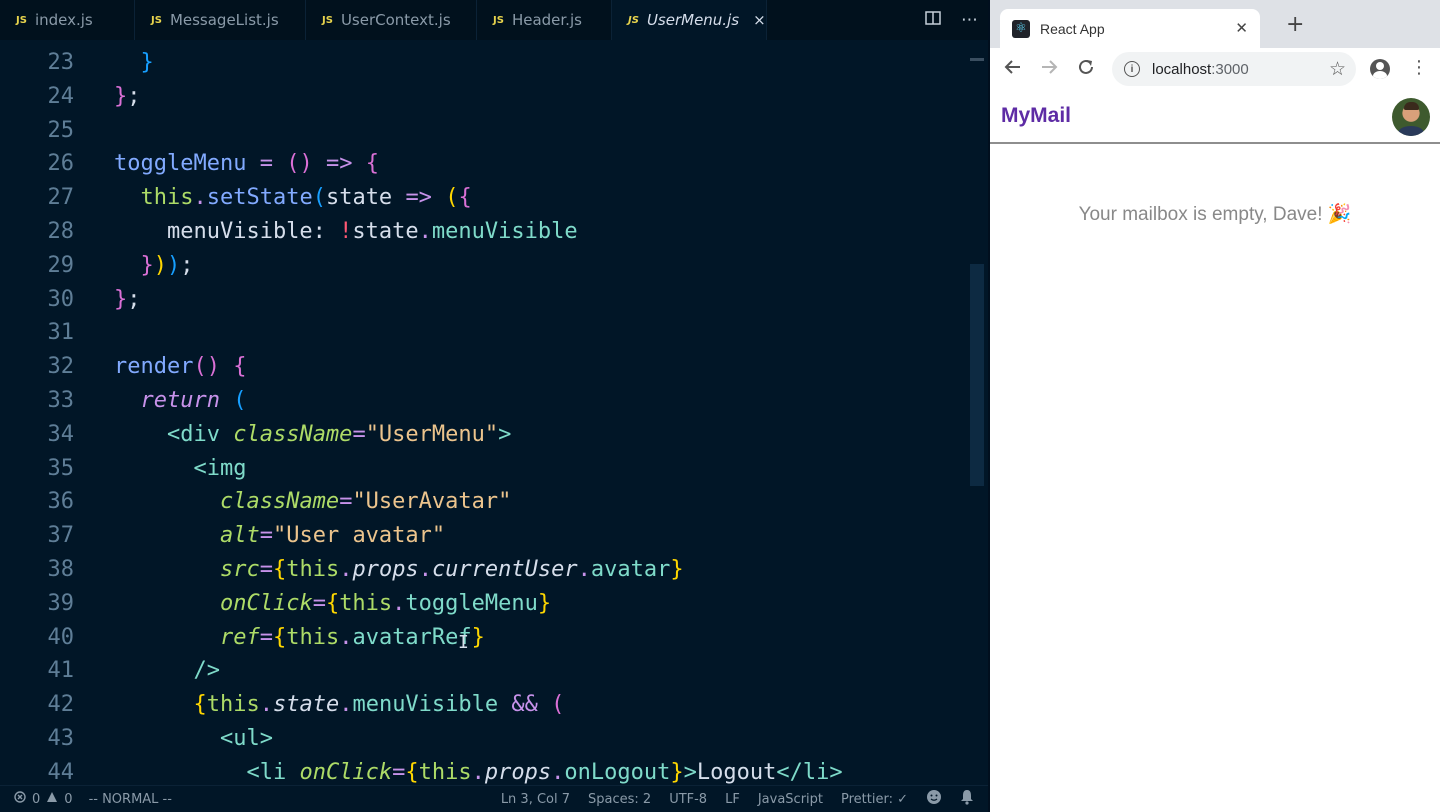 Image resolution: width=1440 pixels, height=812 pixels. What do you see at coordinates (1013, 70) in the screenshot?
I see `back-icon` at bounding box center [1013, 70].